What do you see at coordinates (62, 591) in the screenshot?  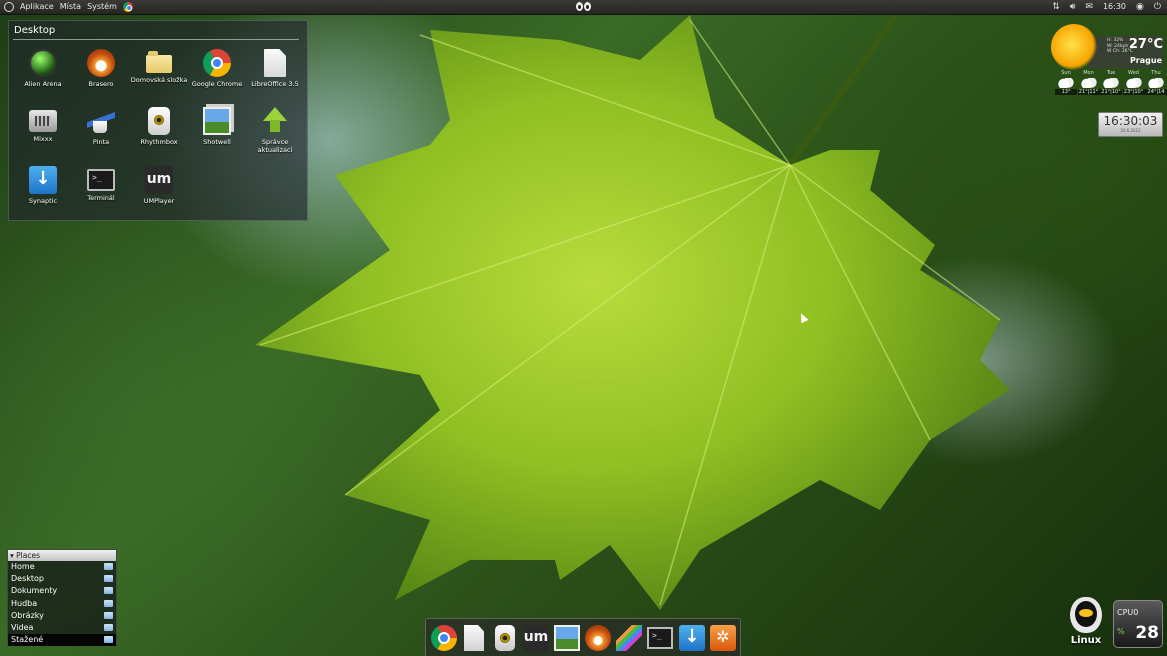 I see `place-item-documents: Dokumenty` at bounding box center [62, 591].